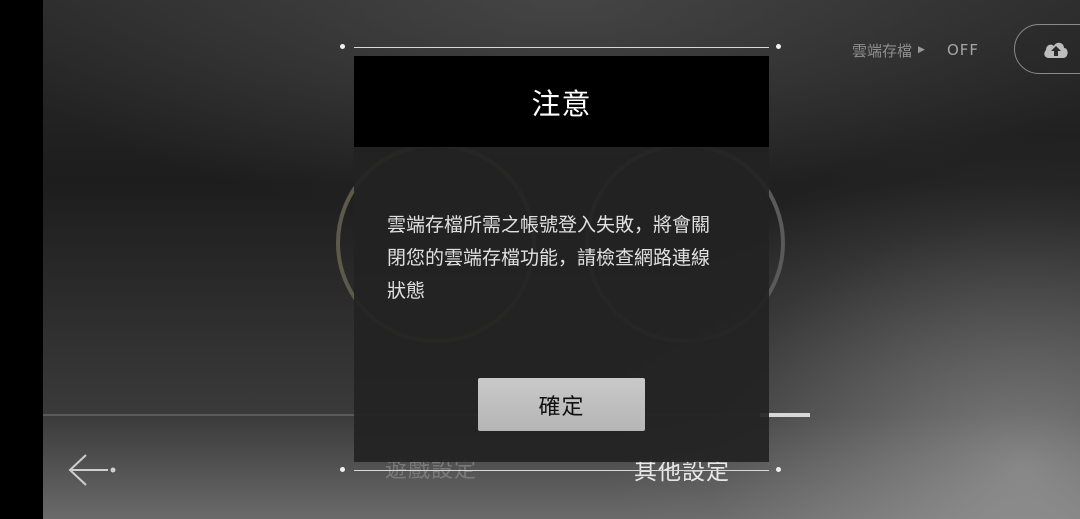 The width and height of the screenshot is (1080, 519). Describe the element at coordinates (561, 404) in the screenshot. I see `confirm-button: 確定` at that location.